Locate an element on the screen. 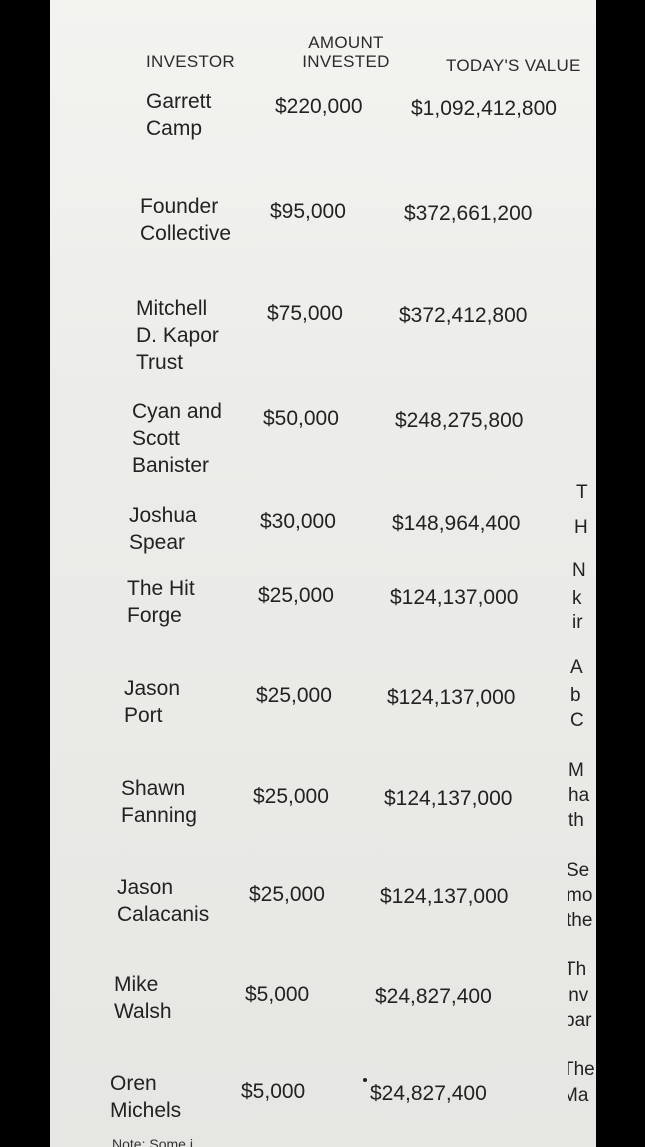 The height and width of the screenshot is (1147, 645). investor-name-line: Scott is located at coordinates (156, 438).